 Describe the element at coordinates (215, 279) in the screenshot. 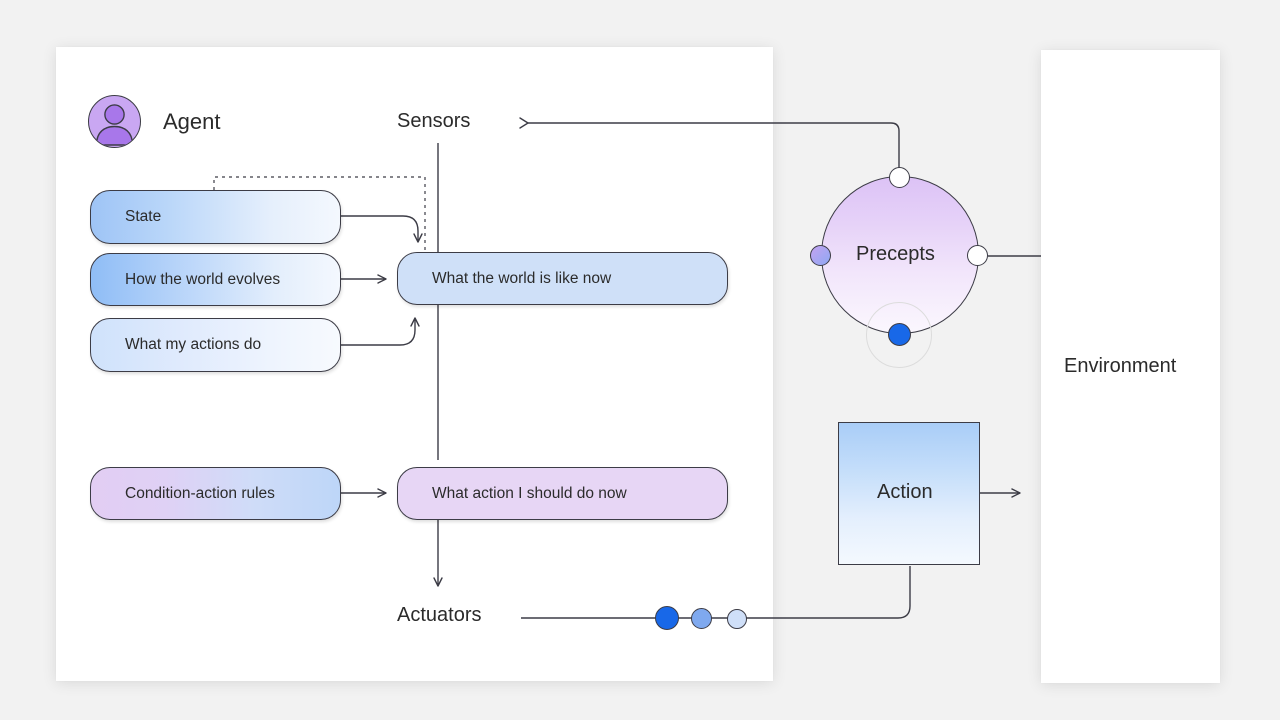

I see `node-how-the-world-evolves: How the world evolves` at that location.